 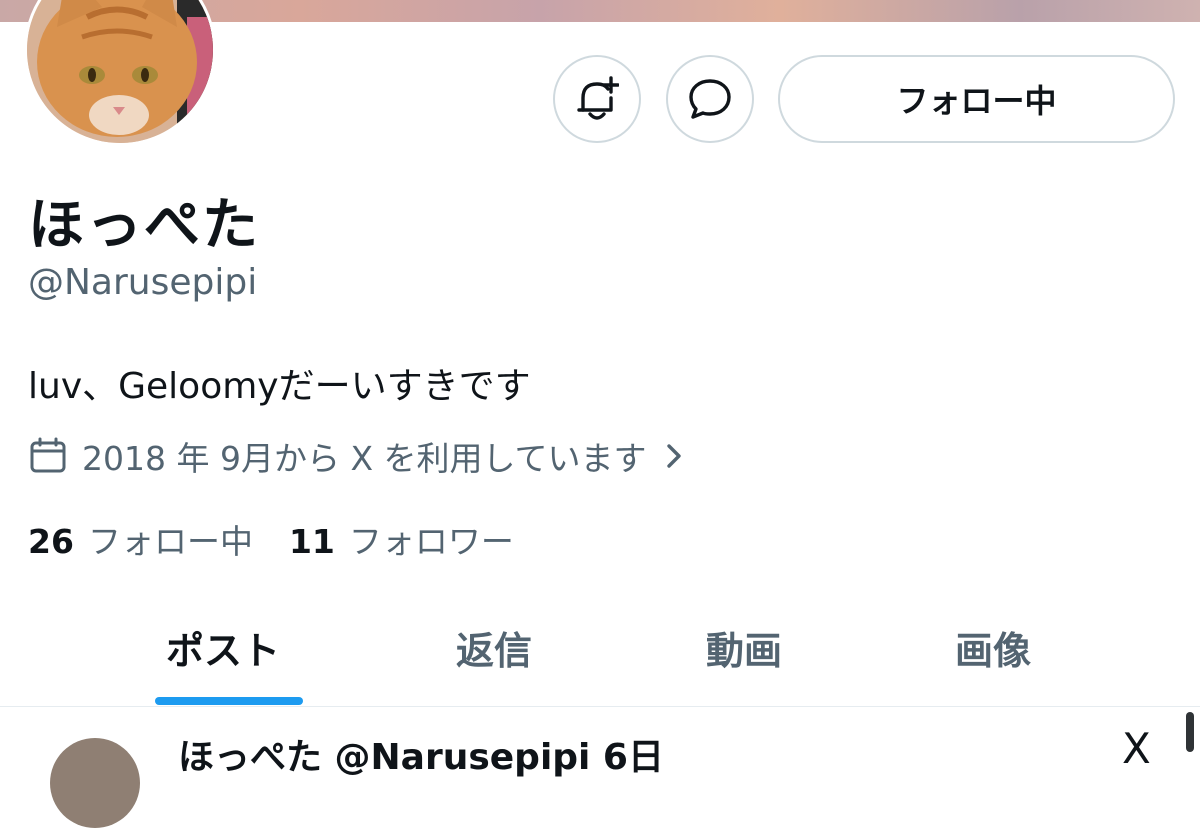 I want to click on tab-posts: ポスト, so click(x=223, y=647).